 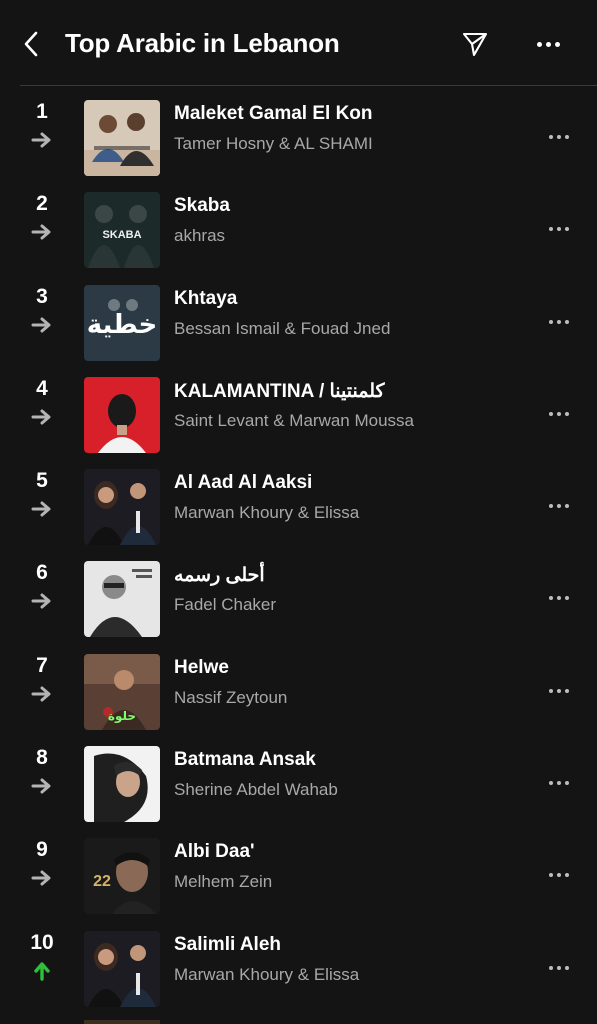 What do you see at coordinates (298, 599) in the screenshot?
I see `track-row: 6 أحلى رسمه Fadel Chaker` at bounding box center [298, 599].